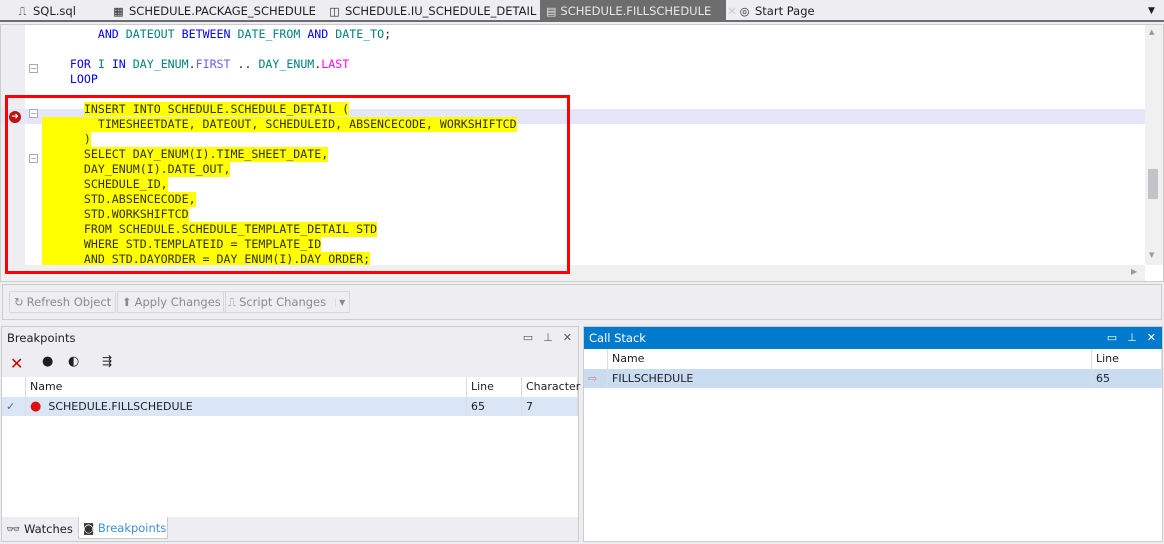  I want to click on panel-title: Call Stack ▭ ⊥ ✕, so click(873, 338).